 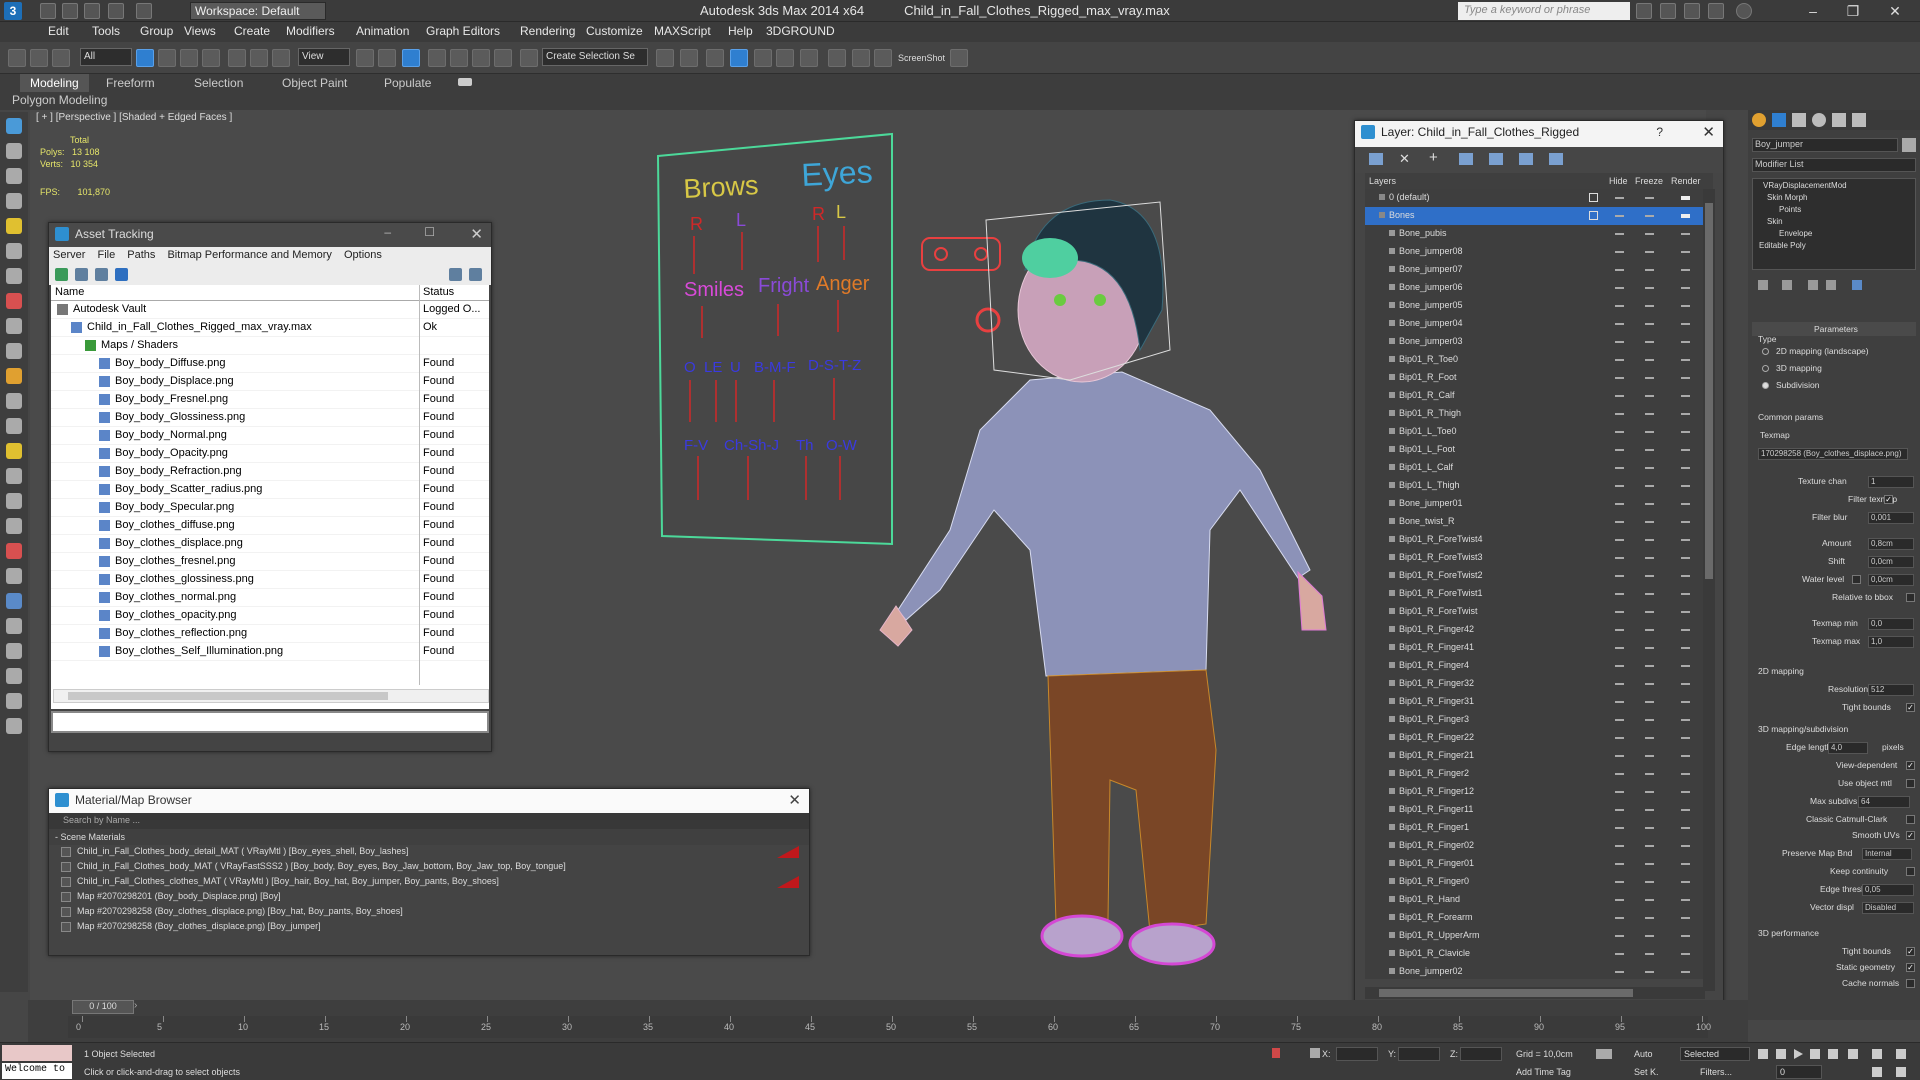 What do you see at coordinates (1357, 1054) in the screenshot?
I see `x-coordinate-field` at bounding box center [1357, 1054].